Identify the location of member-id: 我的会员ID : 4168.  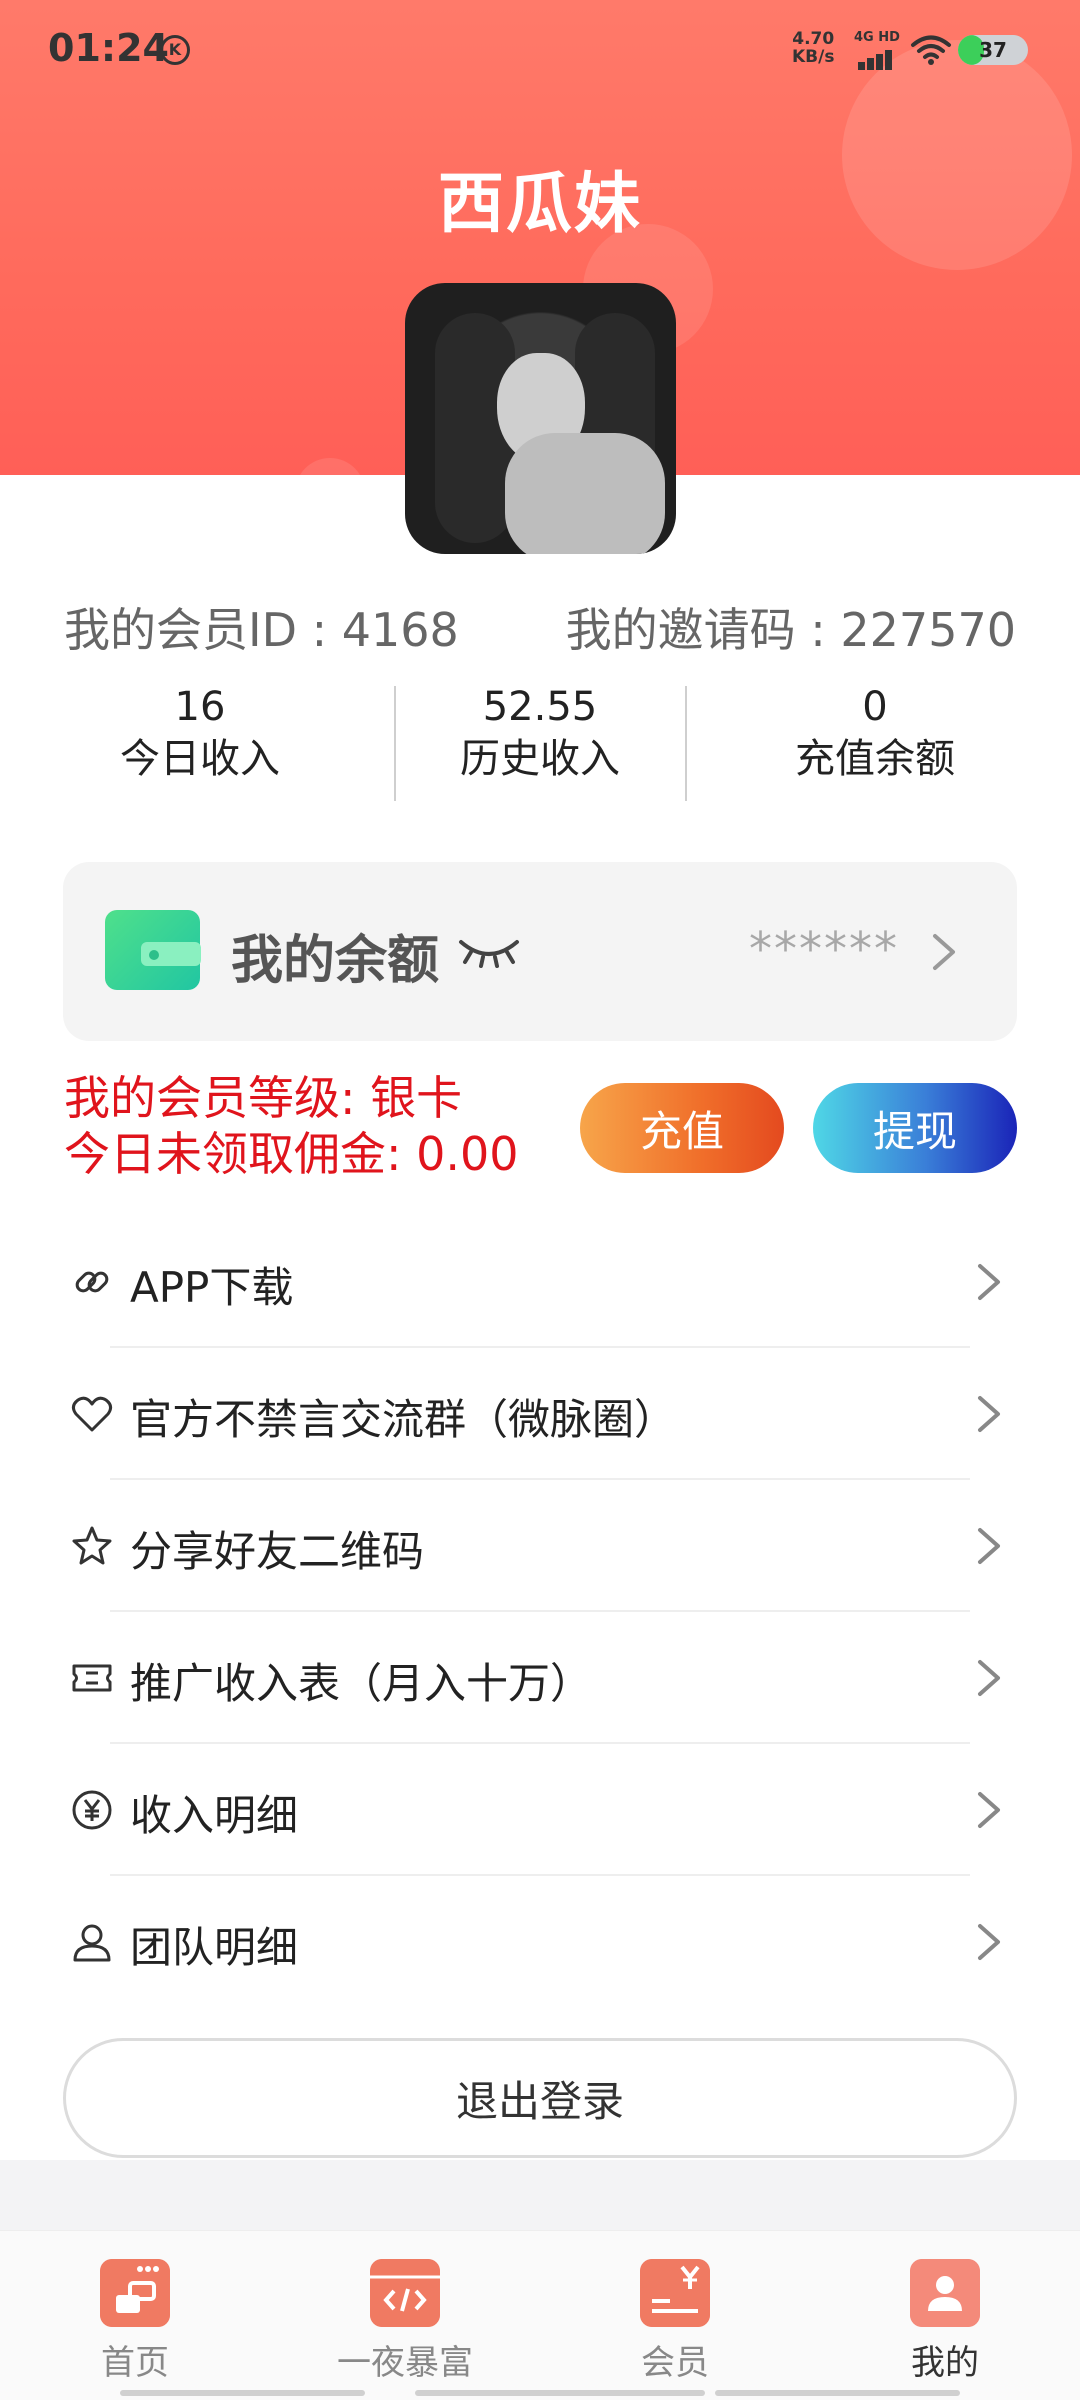
(261, 630).